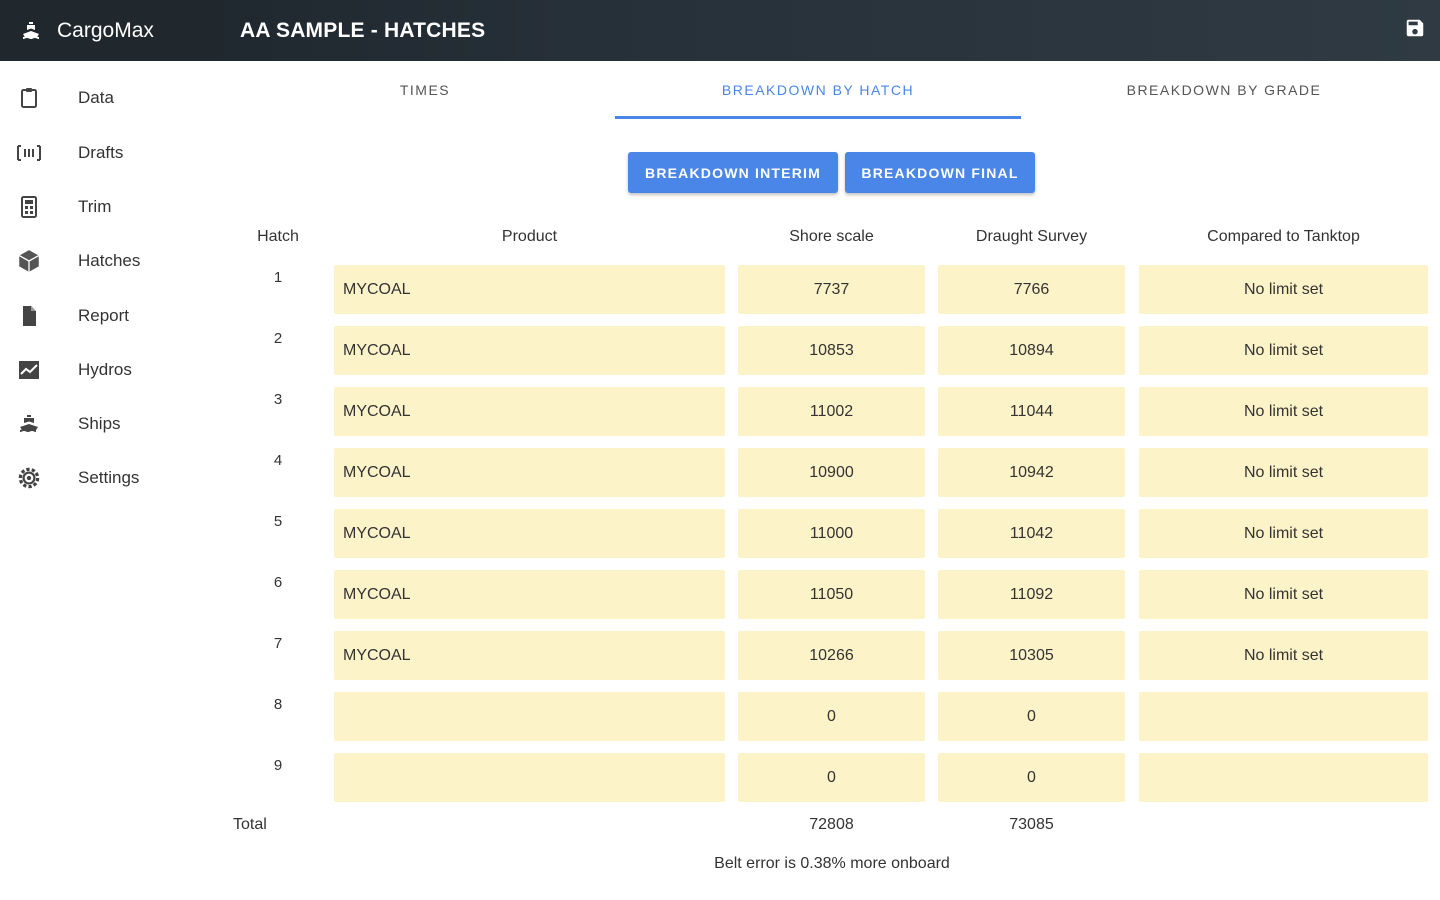  I want to click on clipboard-icon, so click(29, 98).